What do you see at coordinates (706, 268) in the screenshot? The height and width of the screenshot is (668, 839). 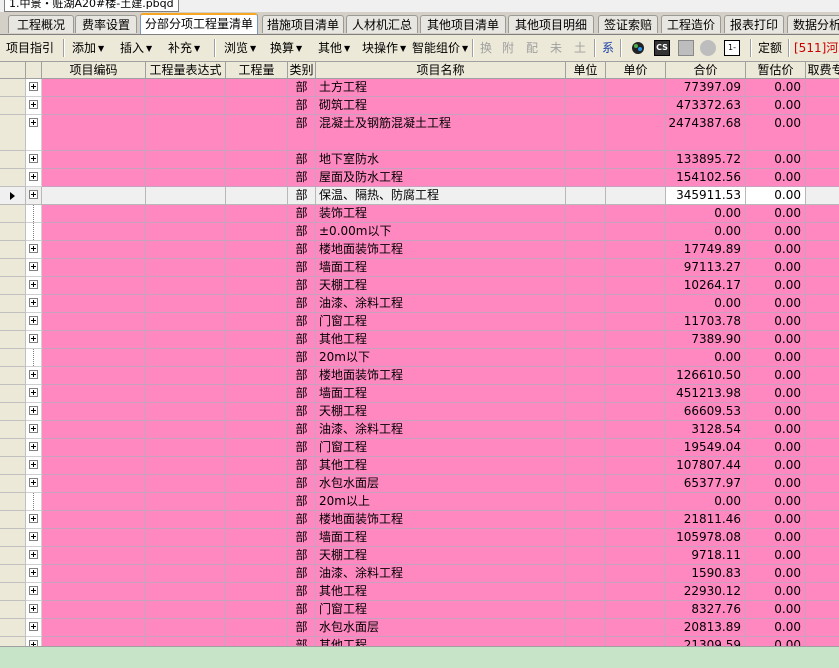 I see `cell-total: 97113.27` at bounding box center [706, 268].